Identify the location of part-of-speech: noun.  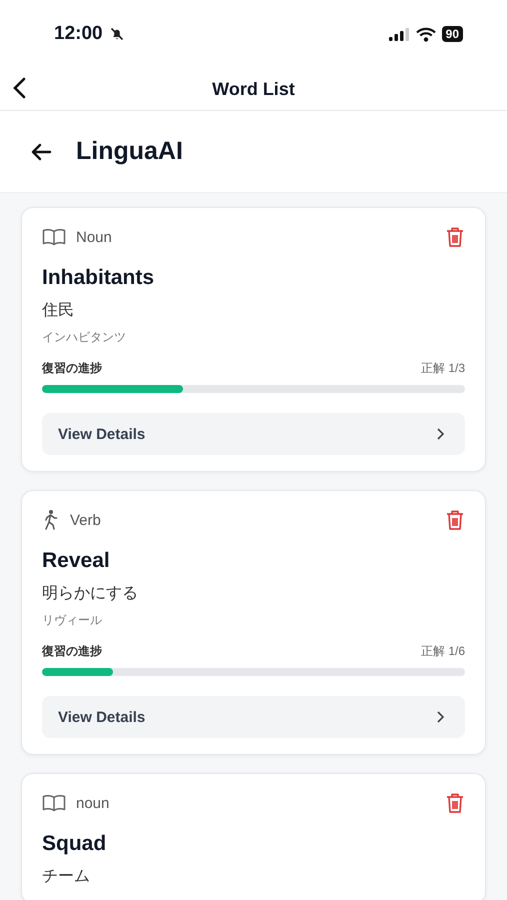
(93, 803).